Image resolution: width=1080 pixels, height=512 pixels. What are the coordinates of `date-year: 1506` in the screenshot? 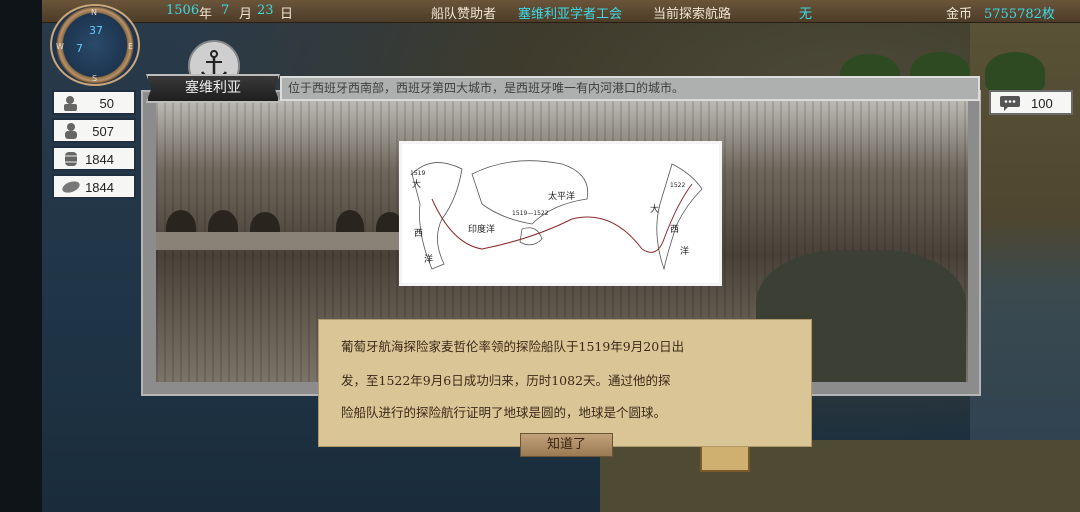 It's located at (183, 10).